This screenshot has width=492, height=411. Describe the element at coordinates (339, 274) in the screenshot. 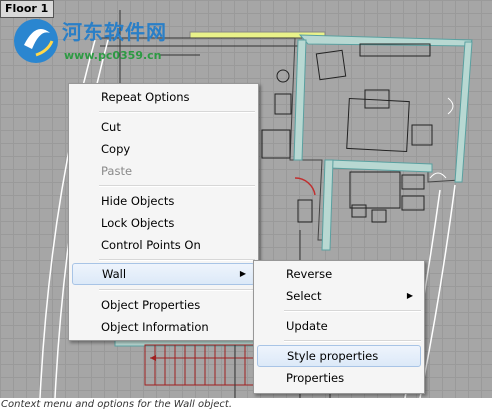

I see `submenu-item-reverse: Reverse` at that location.